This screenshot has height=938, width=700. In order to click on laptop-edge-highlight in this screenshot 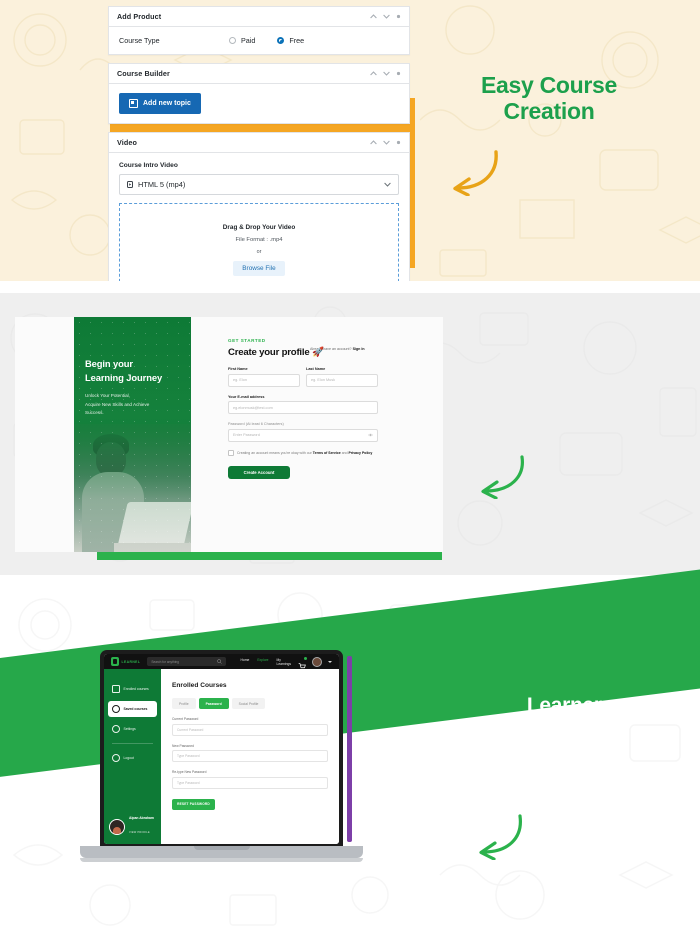, I will do `click(349, 749)`.